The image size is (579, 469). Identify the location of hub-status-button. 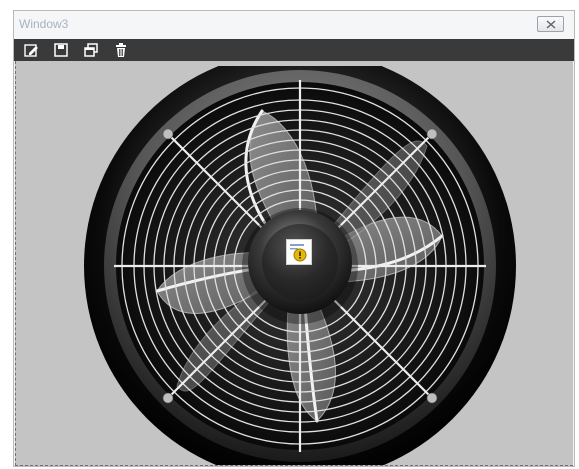
(299, 252).